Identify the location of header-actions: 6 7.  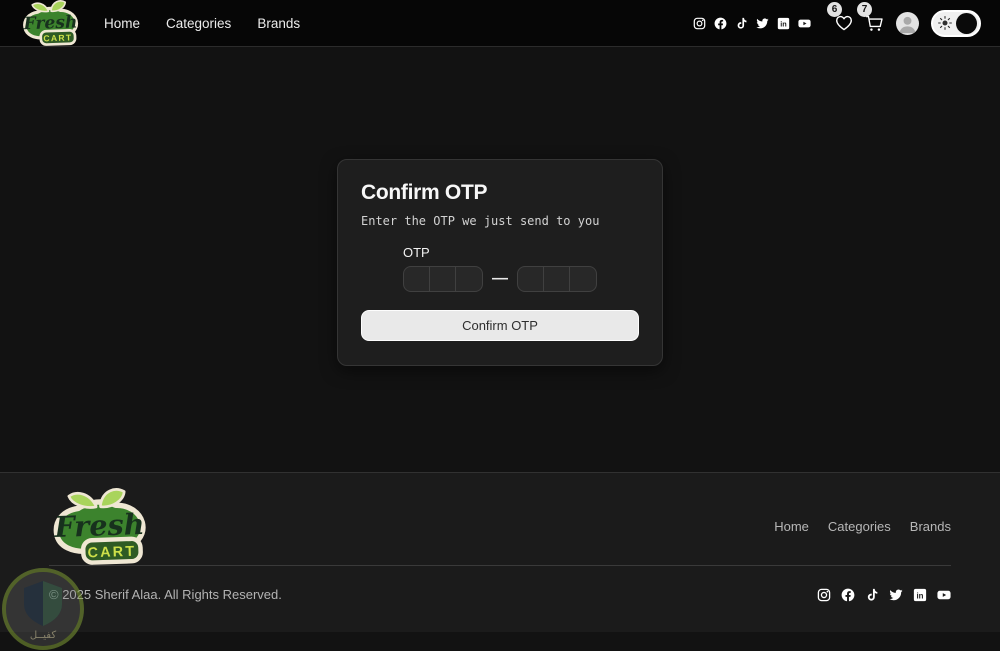
(837, 19).